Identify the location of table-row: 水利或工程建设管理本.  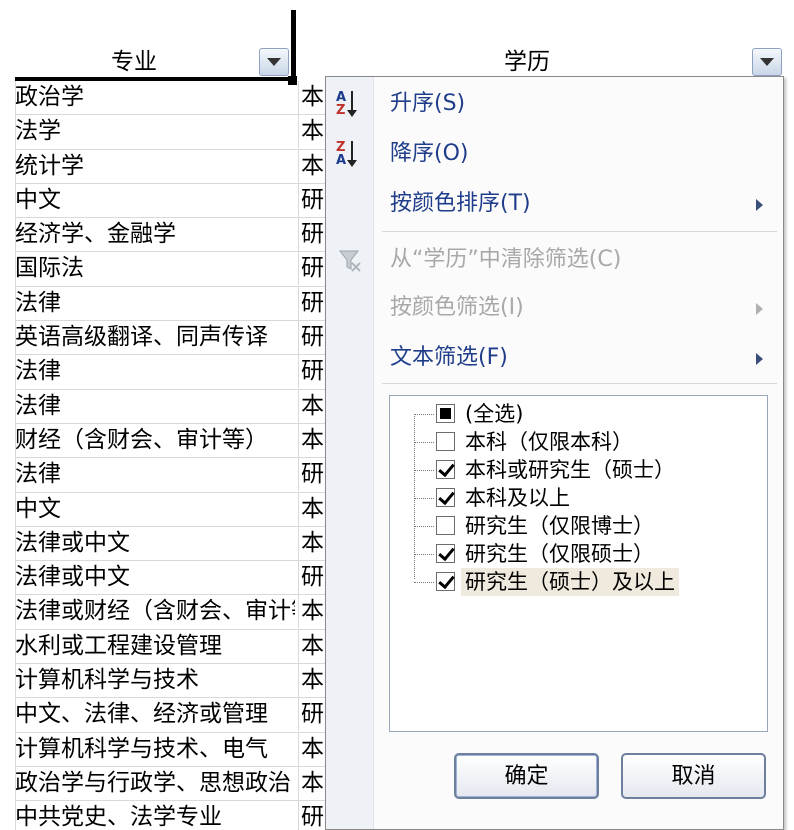
(175, 647).